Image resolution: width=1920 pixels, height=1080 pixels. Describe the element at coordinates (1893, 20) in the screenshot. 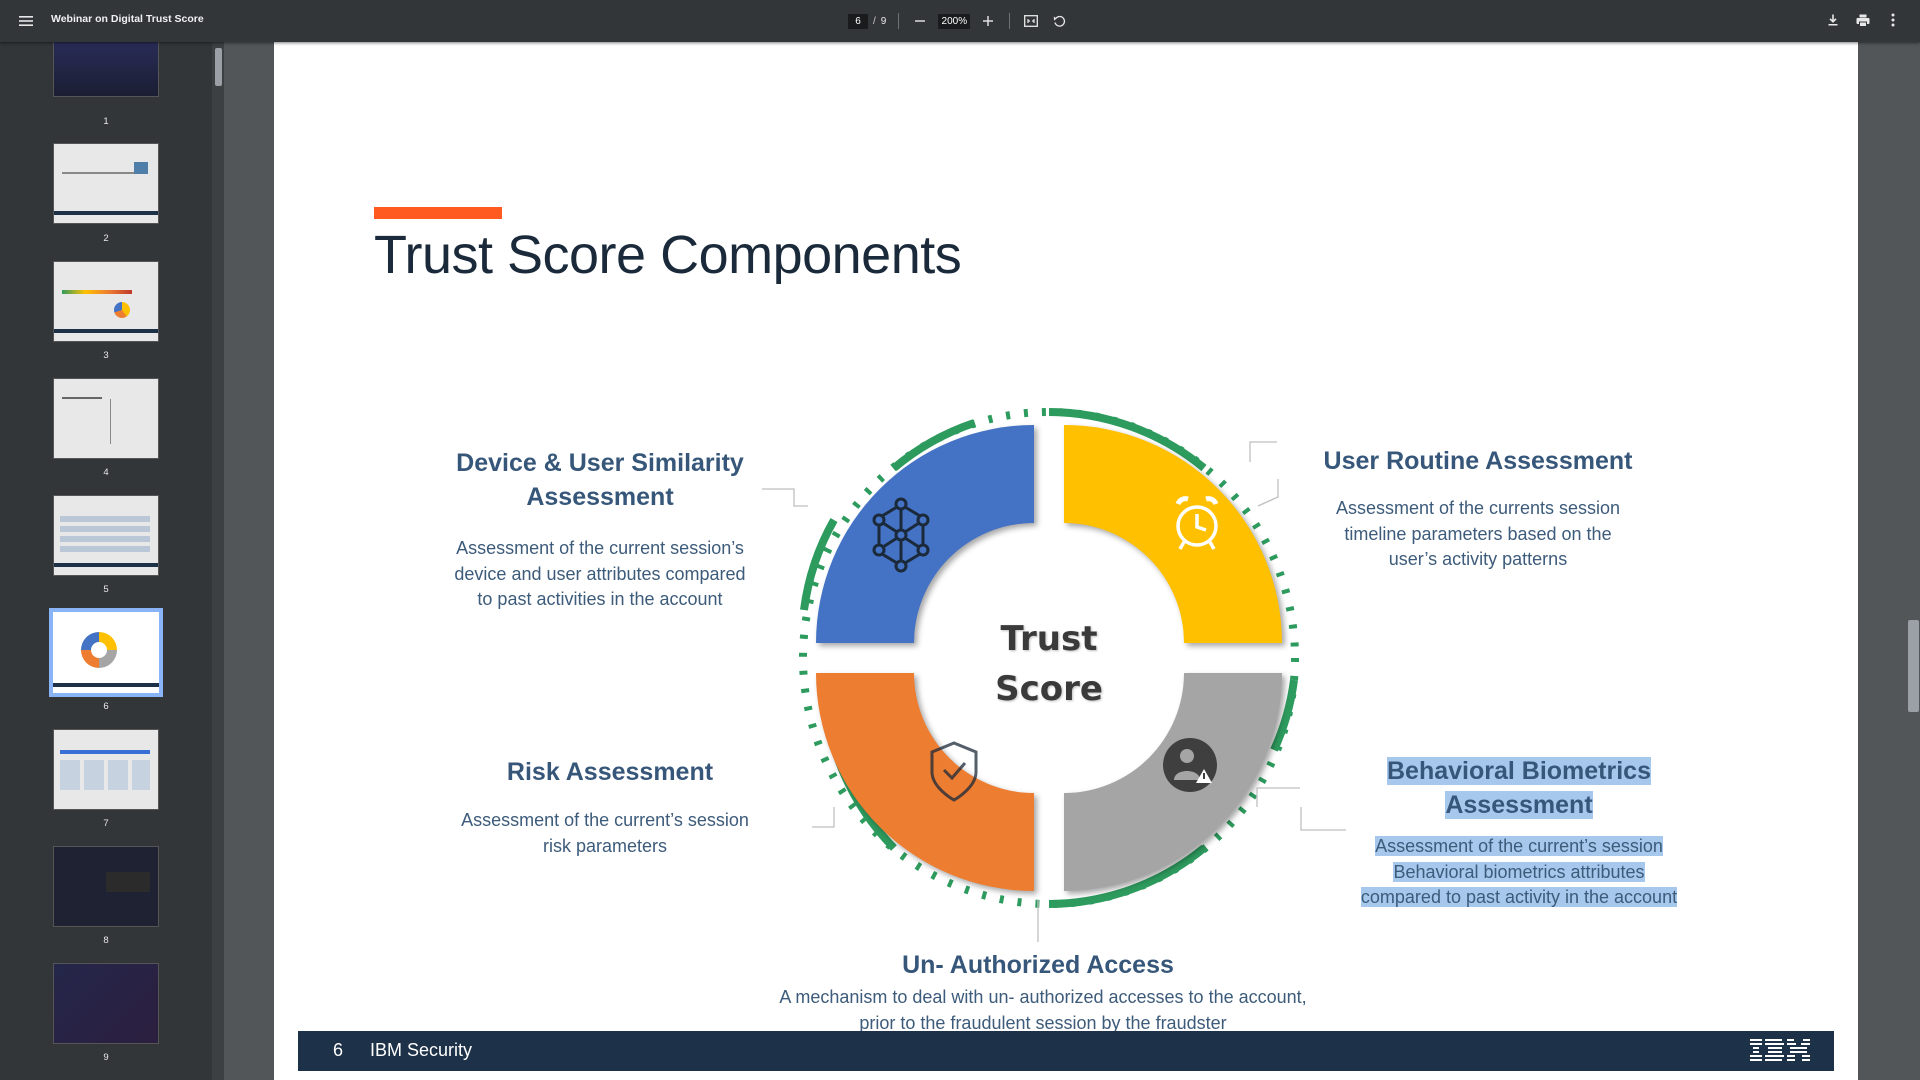

I see `more-options-icon` at that location.